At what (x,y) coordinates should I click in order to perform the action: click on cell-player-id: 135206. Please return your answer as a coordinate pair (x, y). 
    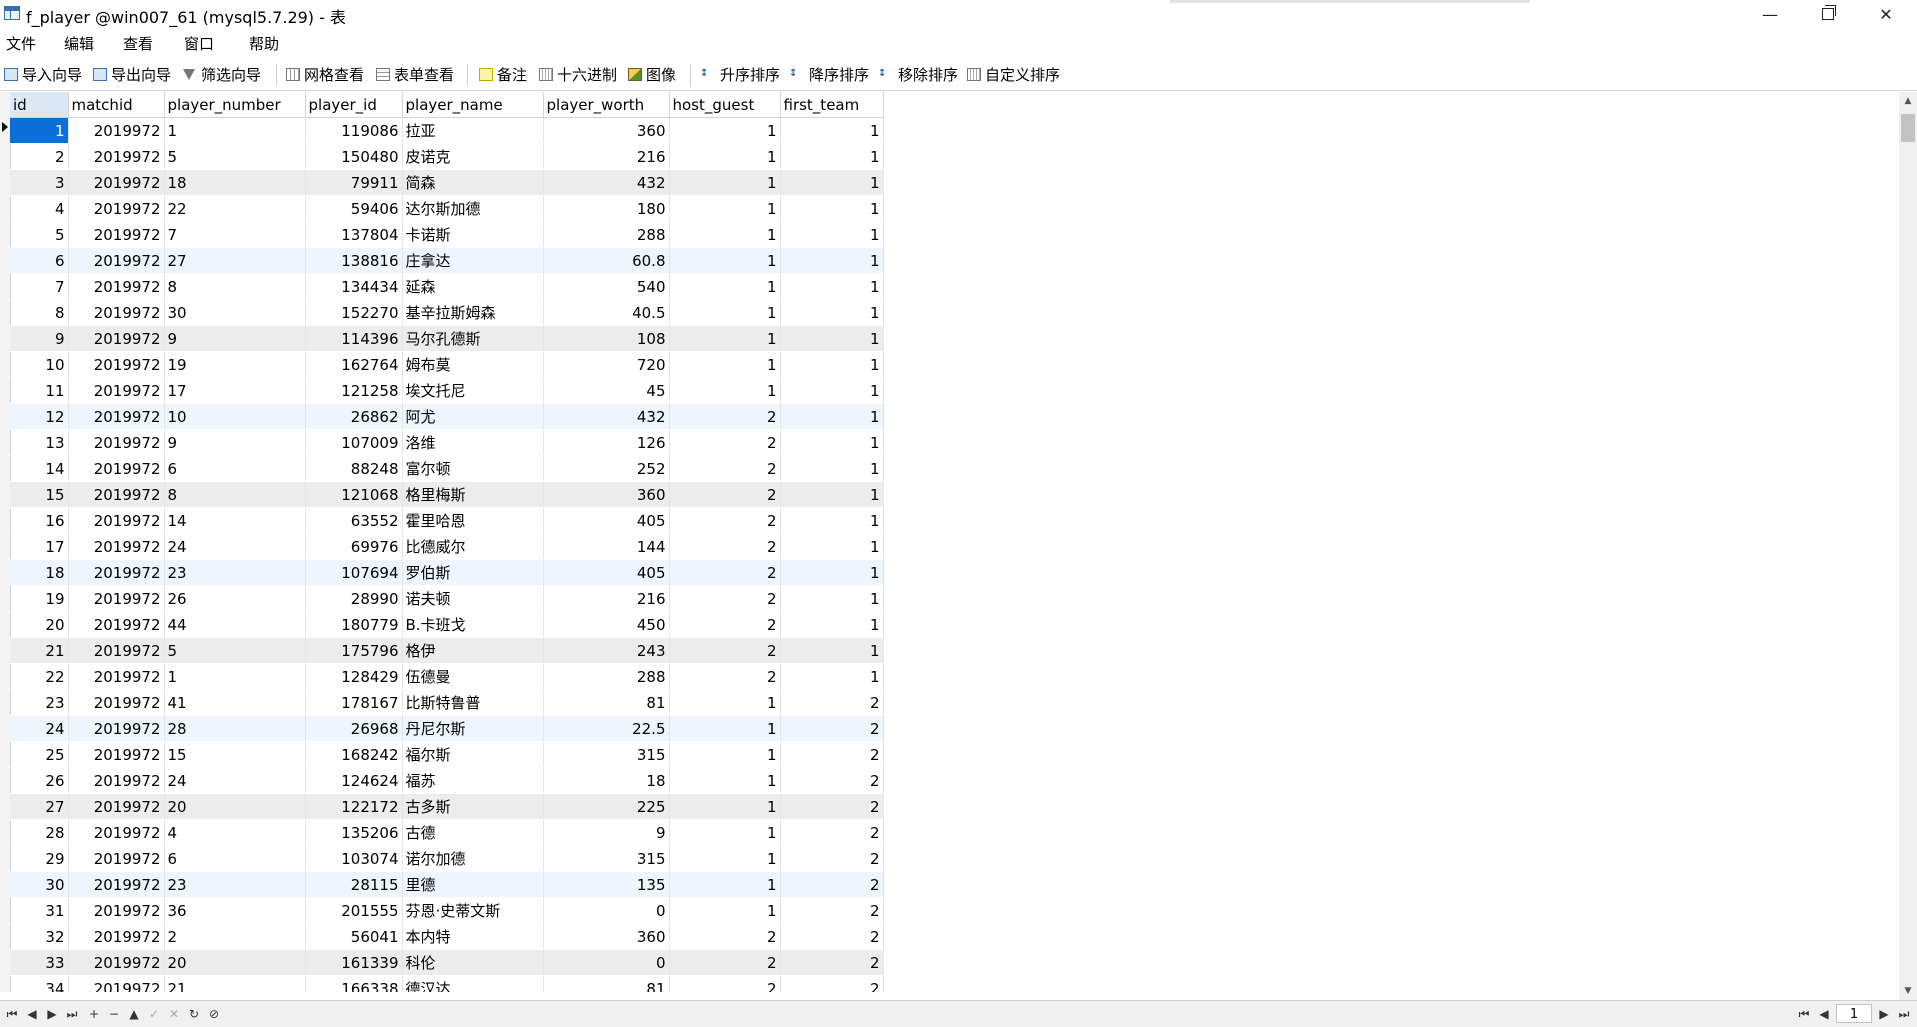
    Looking at the image, I should click on (354, 832).